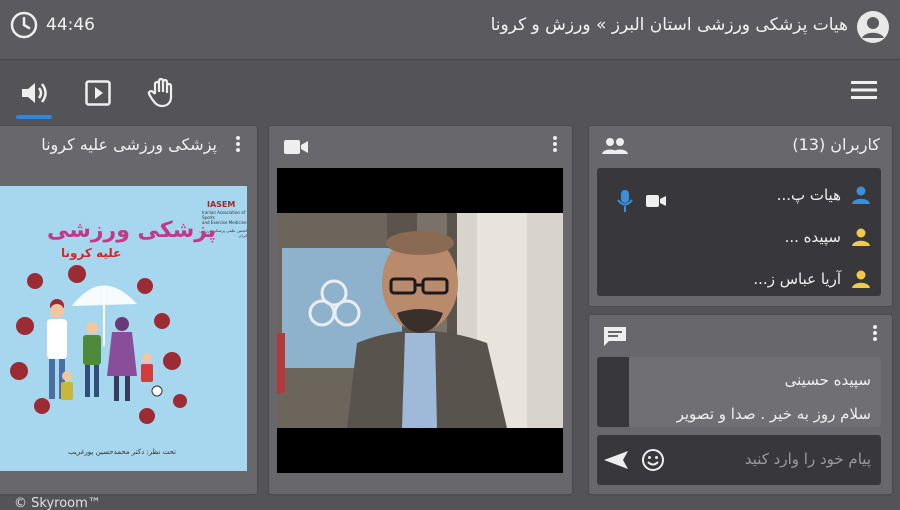 This screenshot has height=510, width=900. Describe the element at coordinates (555, 145) in the screenshot. I see `video-options-icon` at that location.